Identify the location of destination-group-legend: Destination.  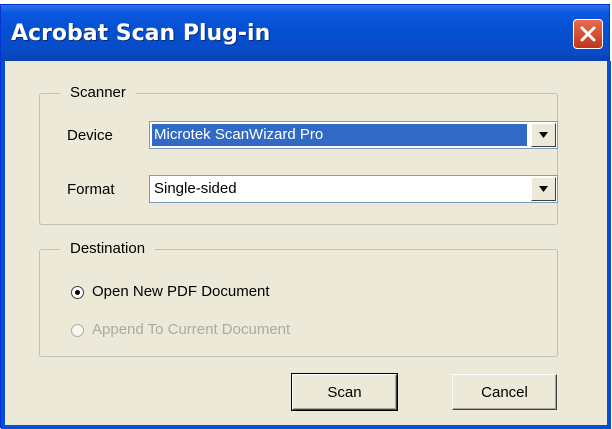
(108, 249).